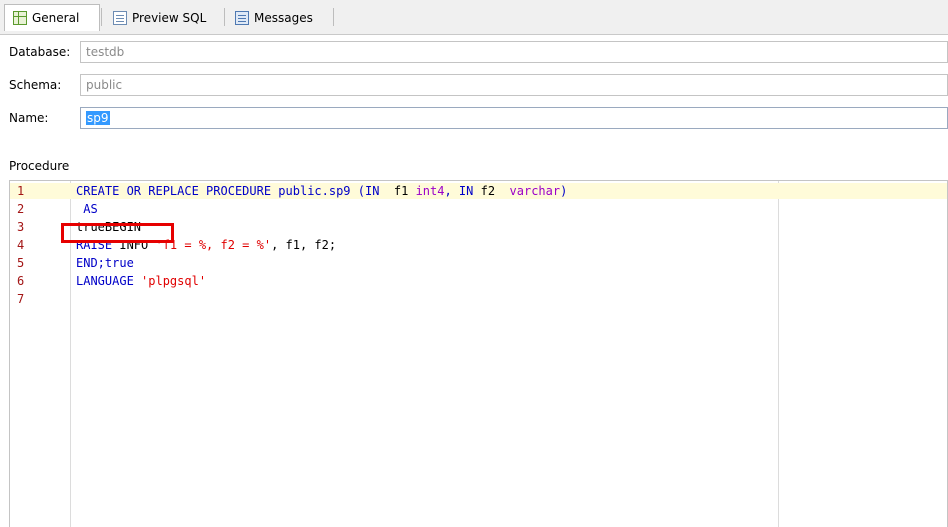 This screenshot has width=948, height=527. Describe the element at coordinates (29, 118) in the screenshot. I see `name-label: Name:` at that location.